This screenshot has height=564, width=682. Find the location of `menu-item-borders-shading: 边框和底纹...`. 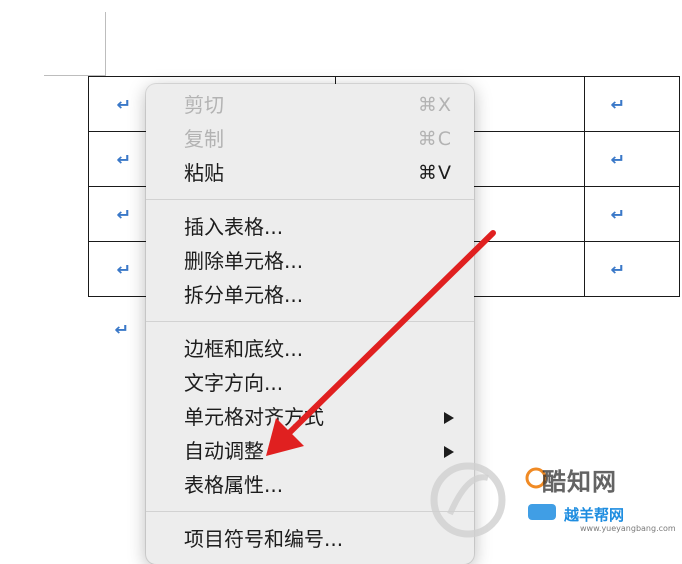

menu-item-borders-shading: 边框和底纹... is located at coordinates (310, 349).